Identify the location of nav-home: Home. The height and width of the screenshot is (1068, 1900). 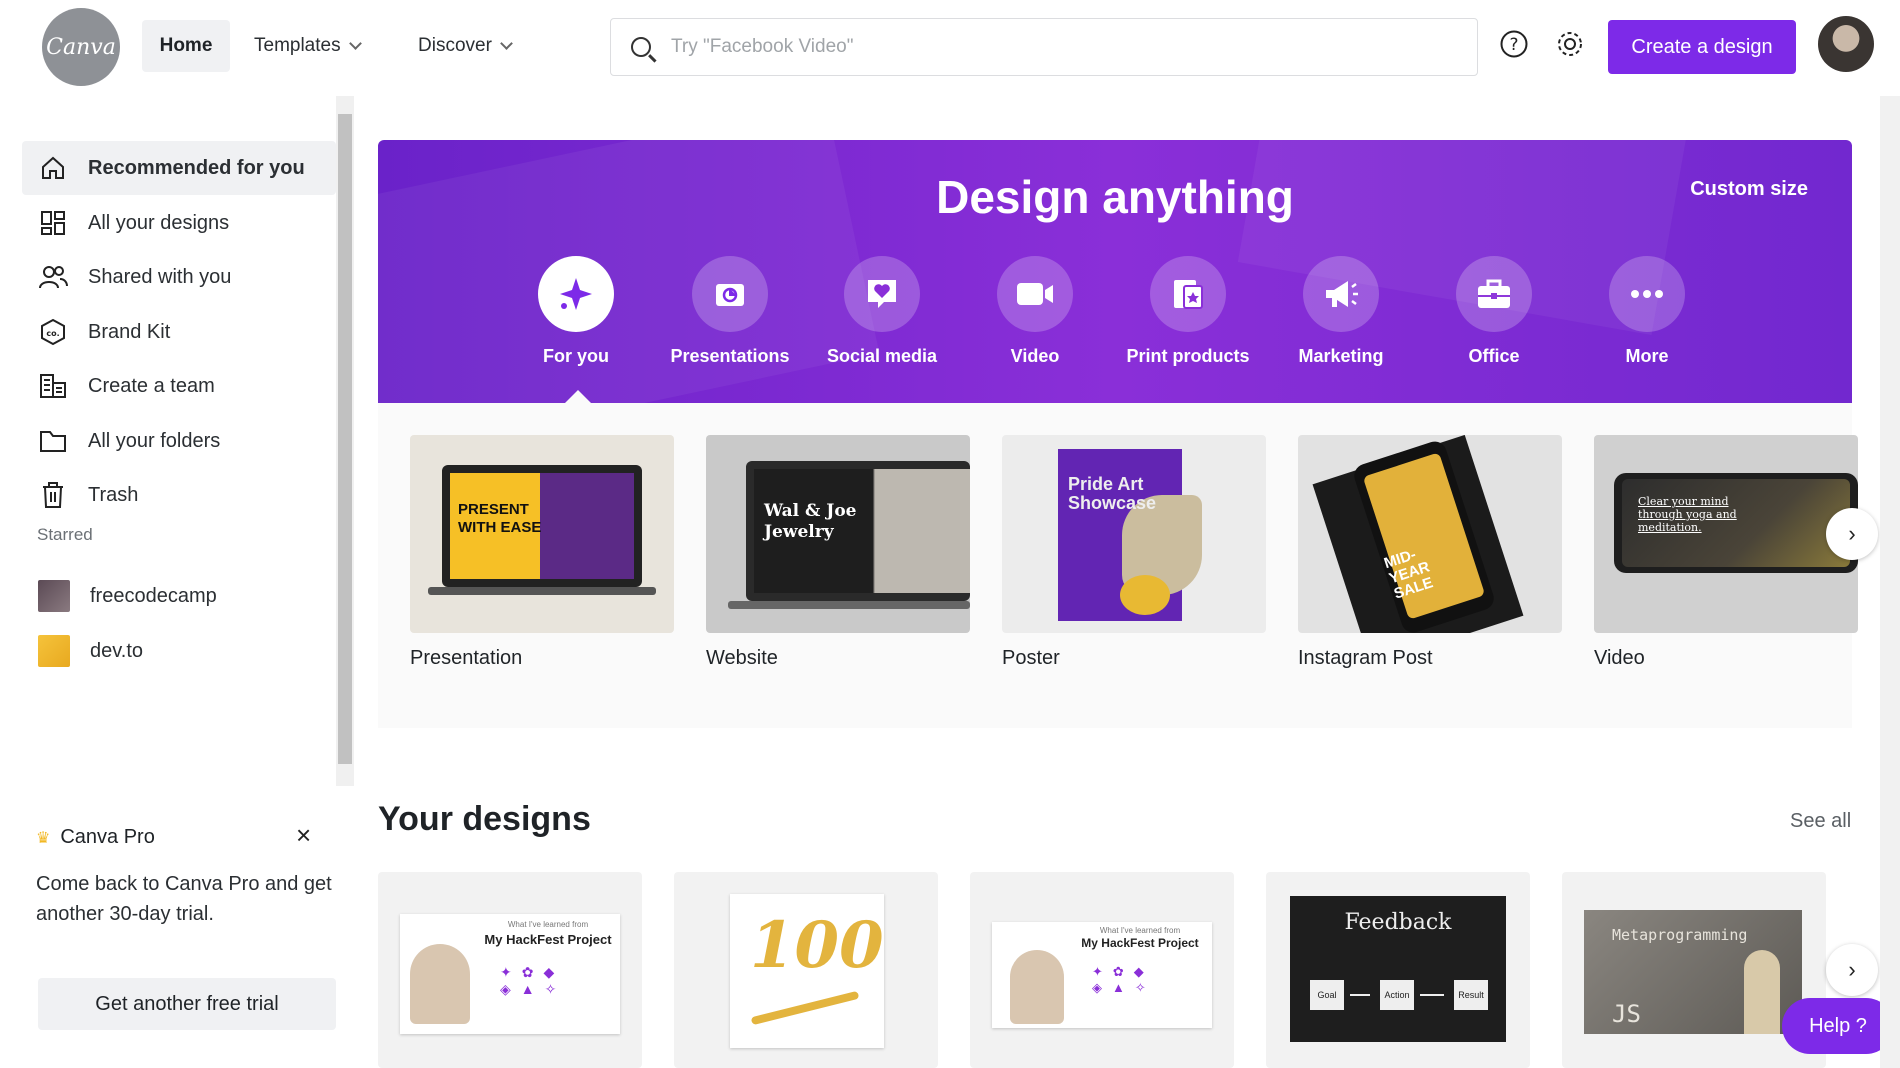
(186, 46).